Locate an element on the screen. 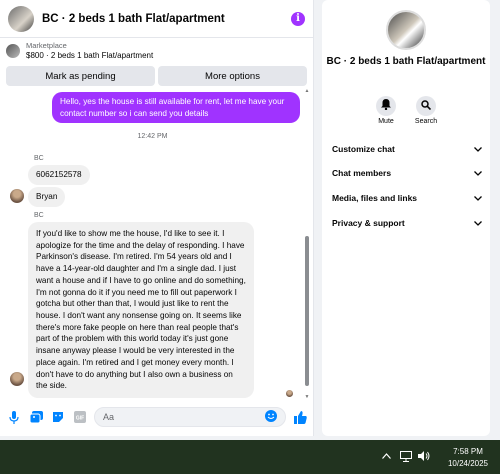 This screenshot has width=500, height=474. section-chat-members: Chat members is located at coordinates (407, 173).